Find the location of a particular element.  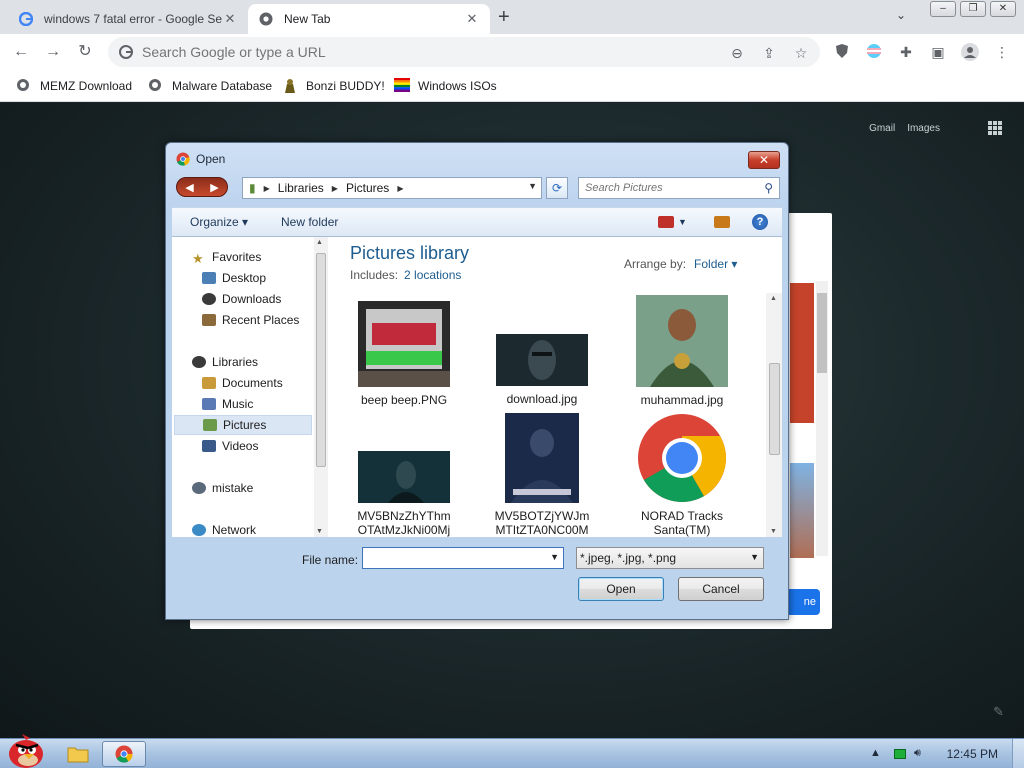

ublock-icon is located at coordinates (842, 52).